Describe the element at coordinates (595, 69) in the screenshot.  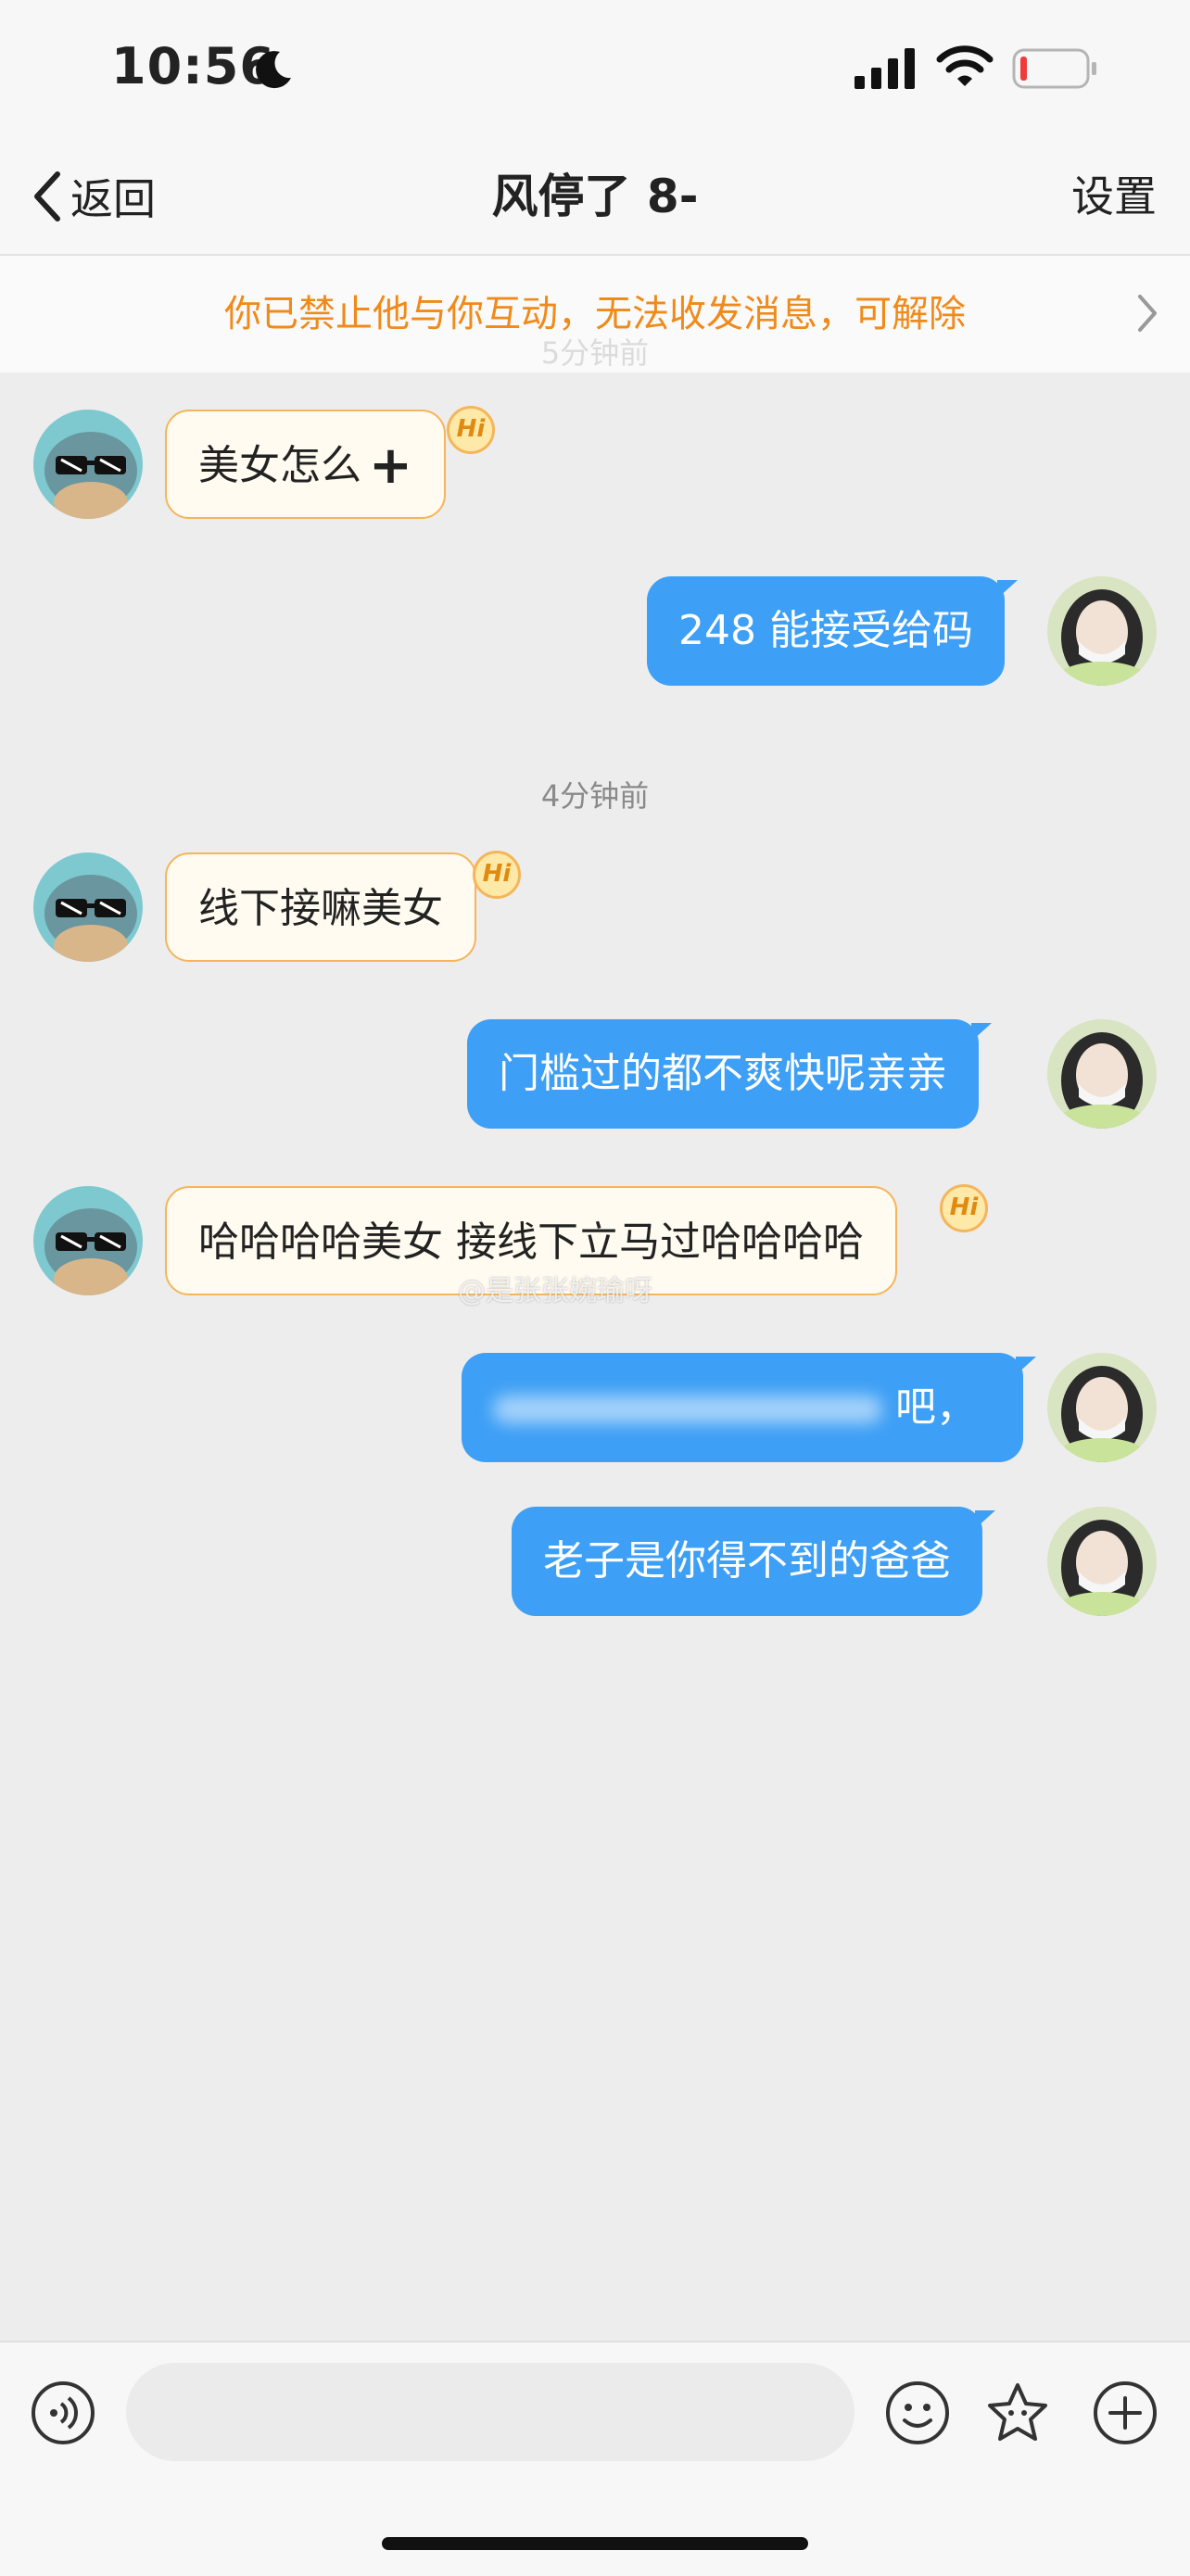
I see `status-bar: 10:56` at that location.